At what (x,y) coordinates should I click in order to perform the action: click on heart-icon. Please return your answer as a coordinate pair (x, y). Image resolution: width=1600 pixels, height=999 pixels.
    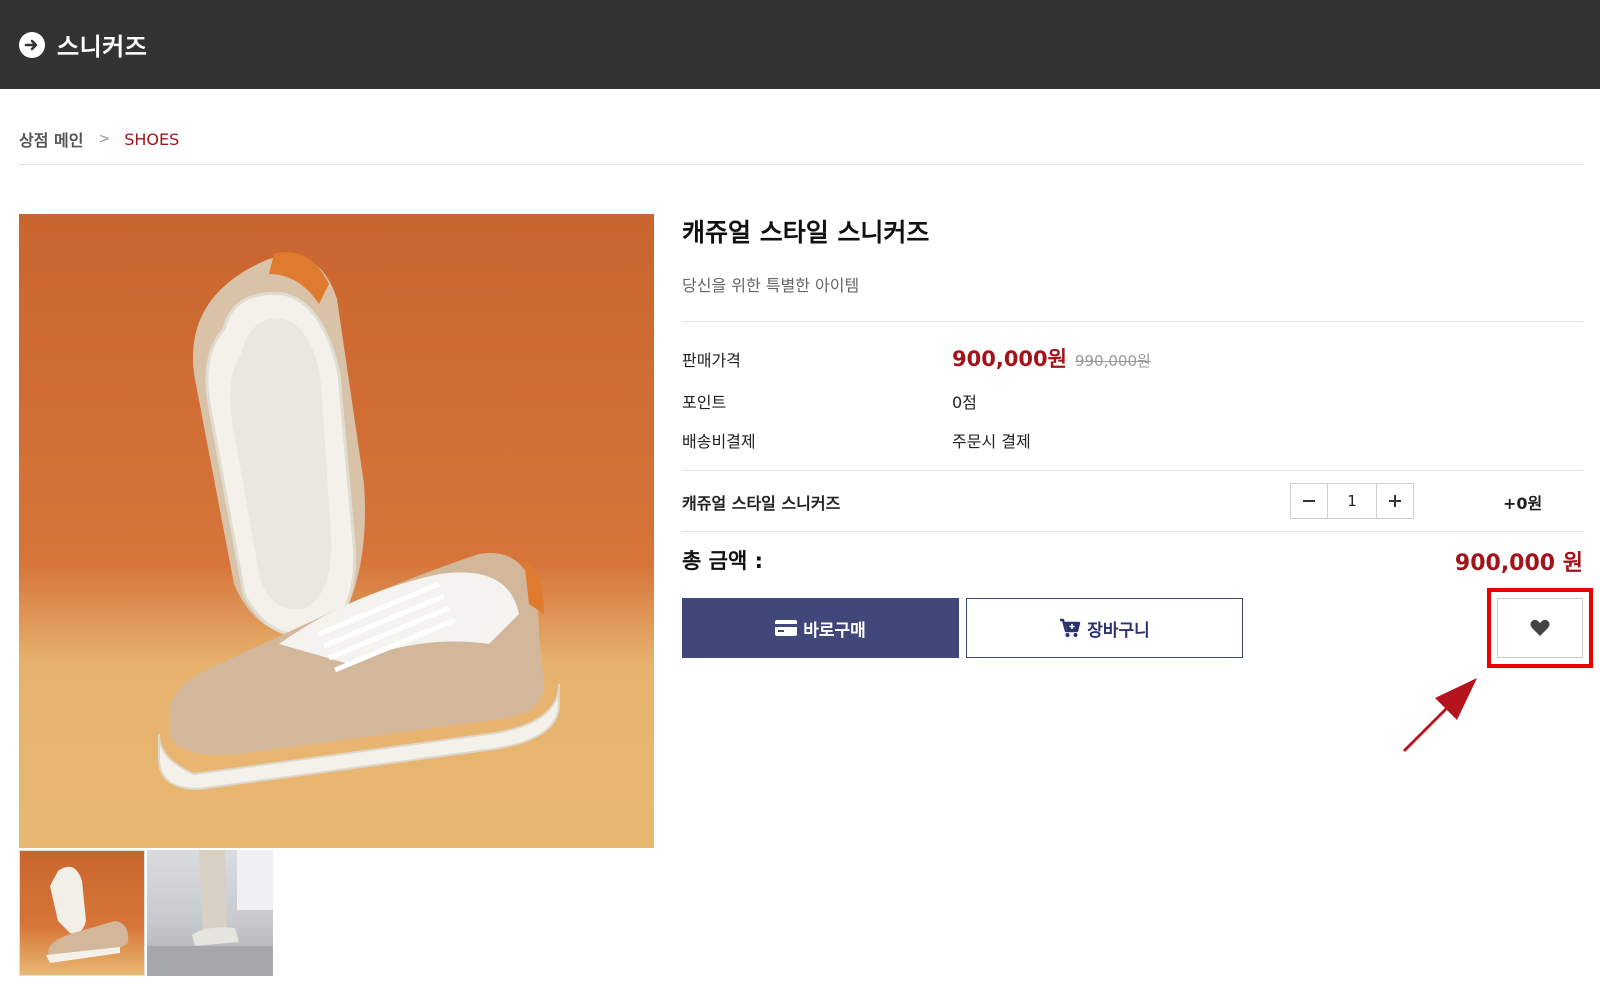
    Looking at the image, I should click on (1540, 627).